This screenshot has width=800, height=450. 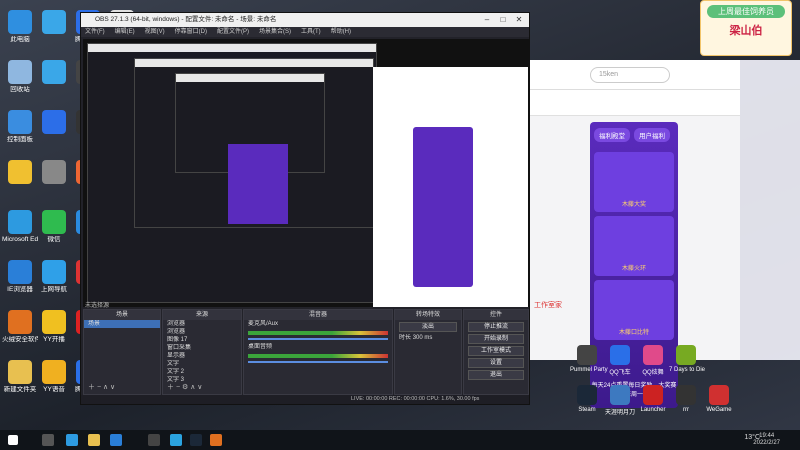 What do you see at coordinates (496, 363) in the screenshot?
I see `control-button: 设置` at bounding box center [496, 363].